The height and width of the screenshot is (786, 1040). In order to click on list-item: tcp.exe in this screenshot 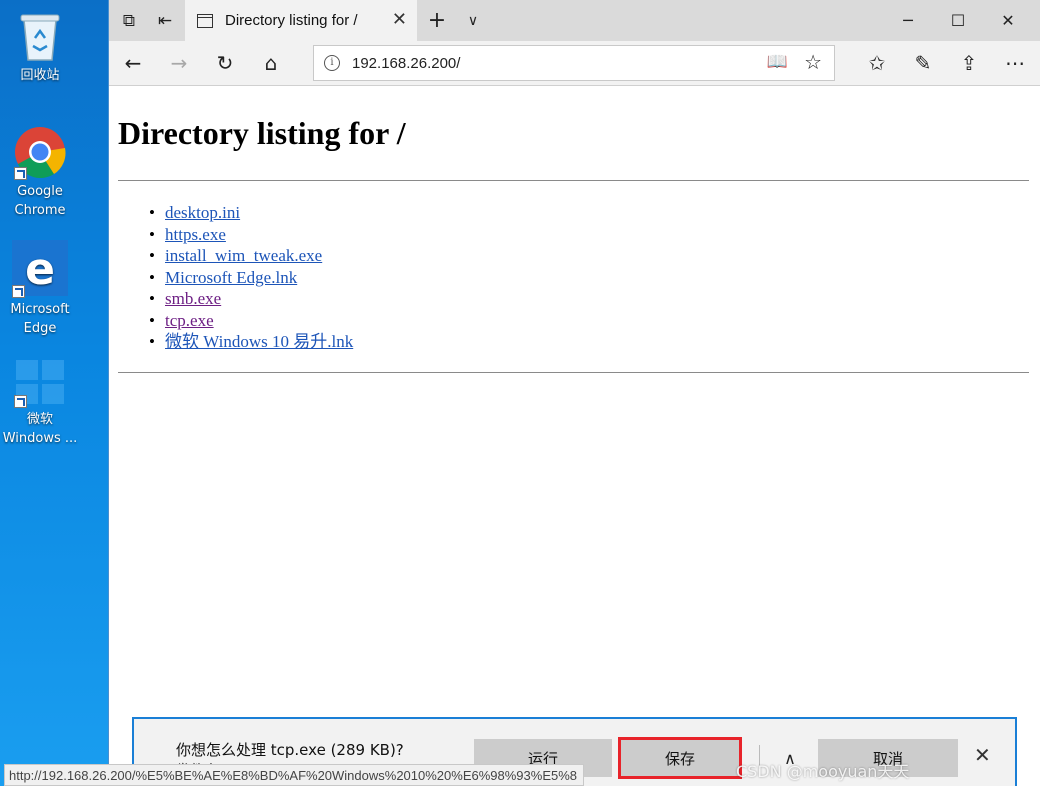, I will do `click(251, 321)`.